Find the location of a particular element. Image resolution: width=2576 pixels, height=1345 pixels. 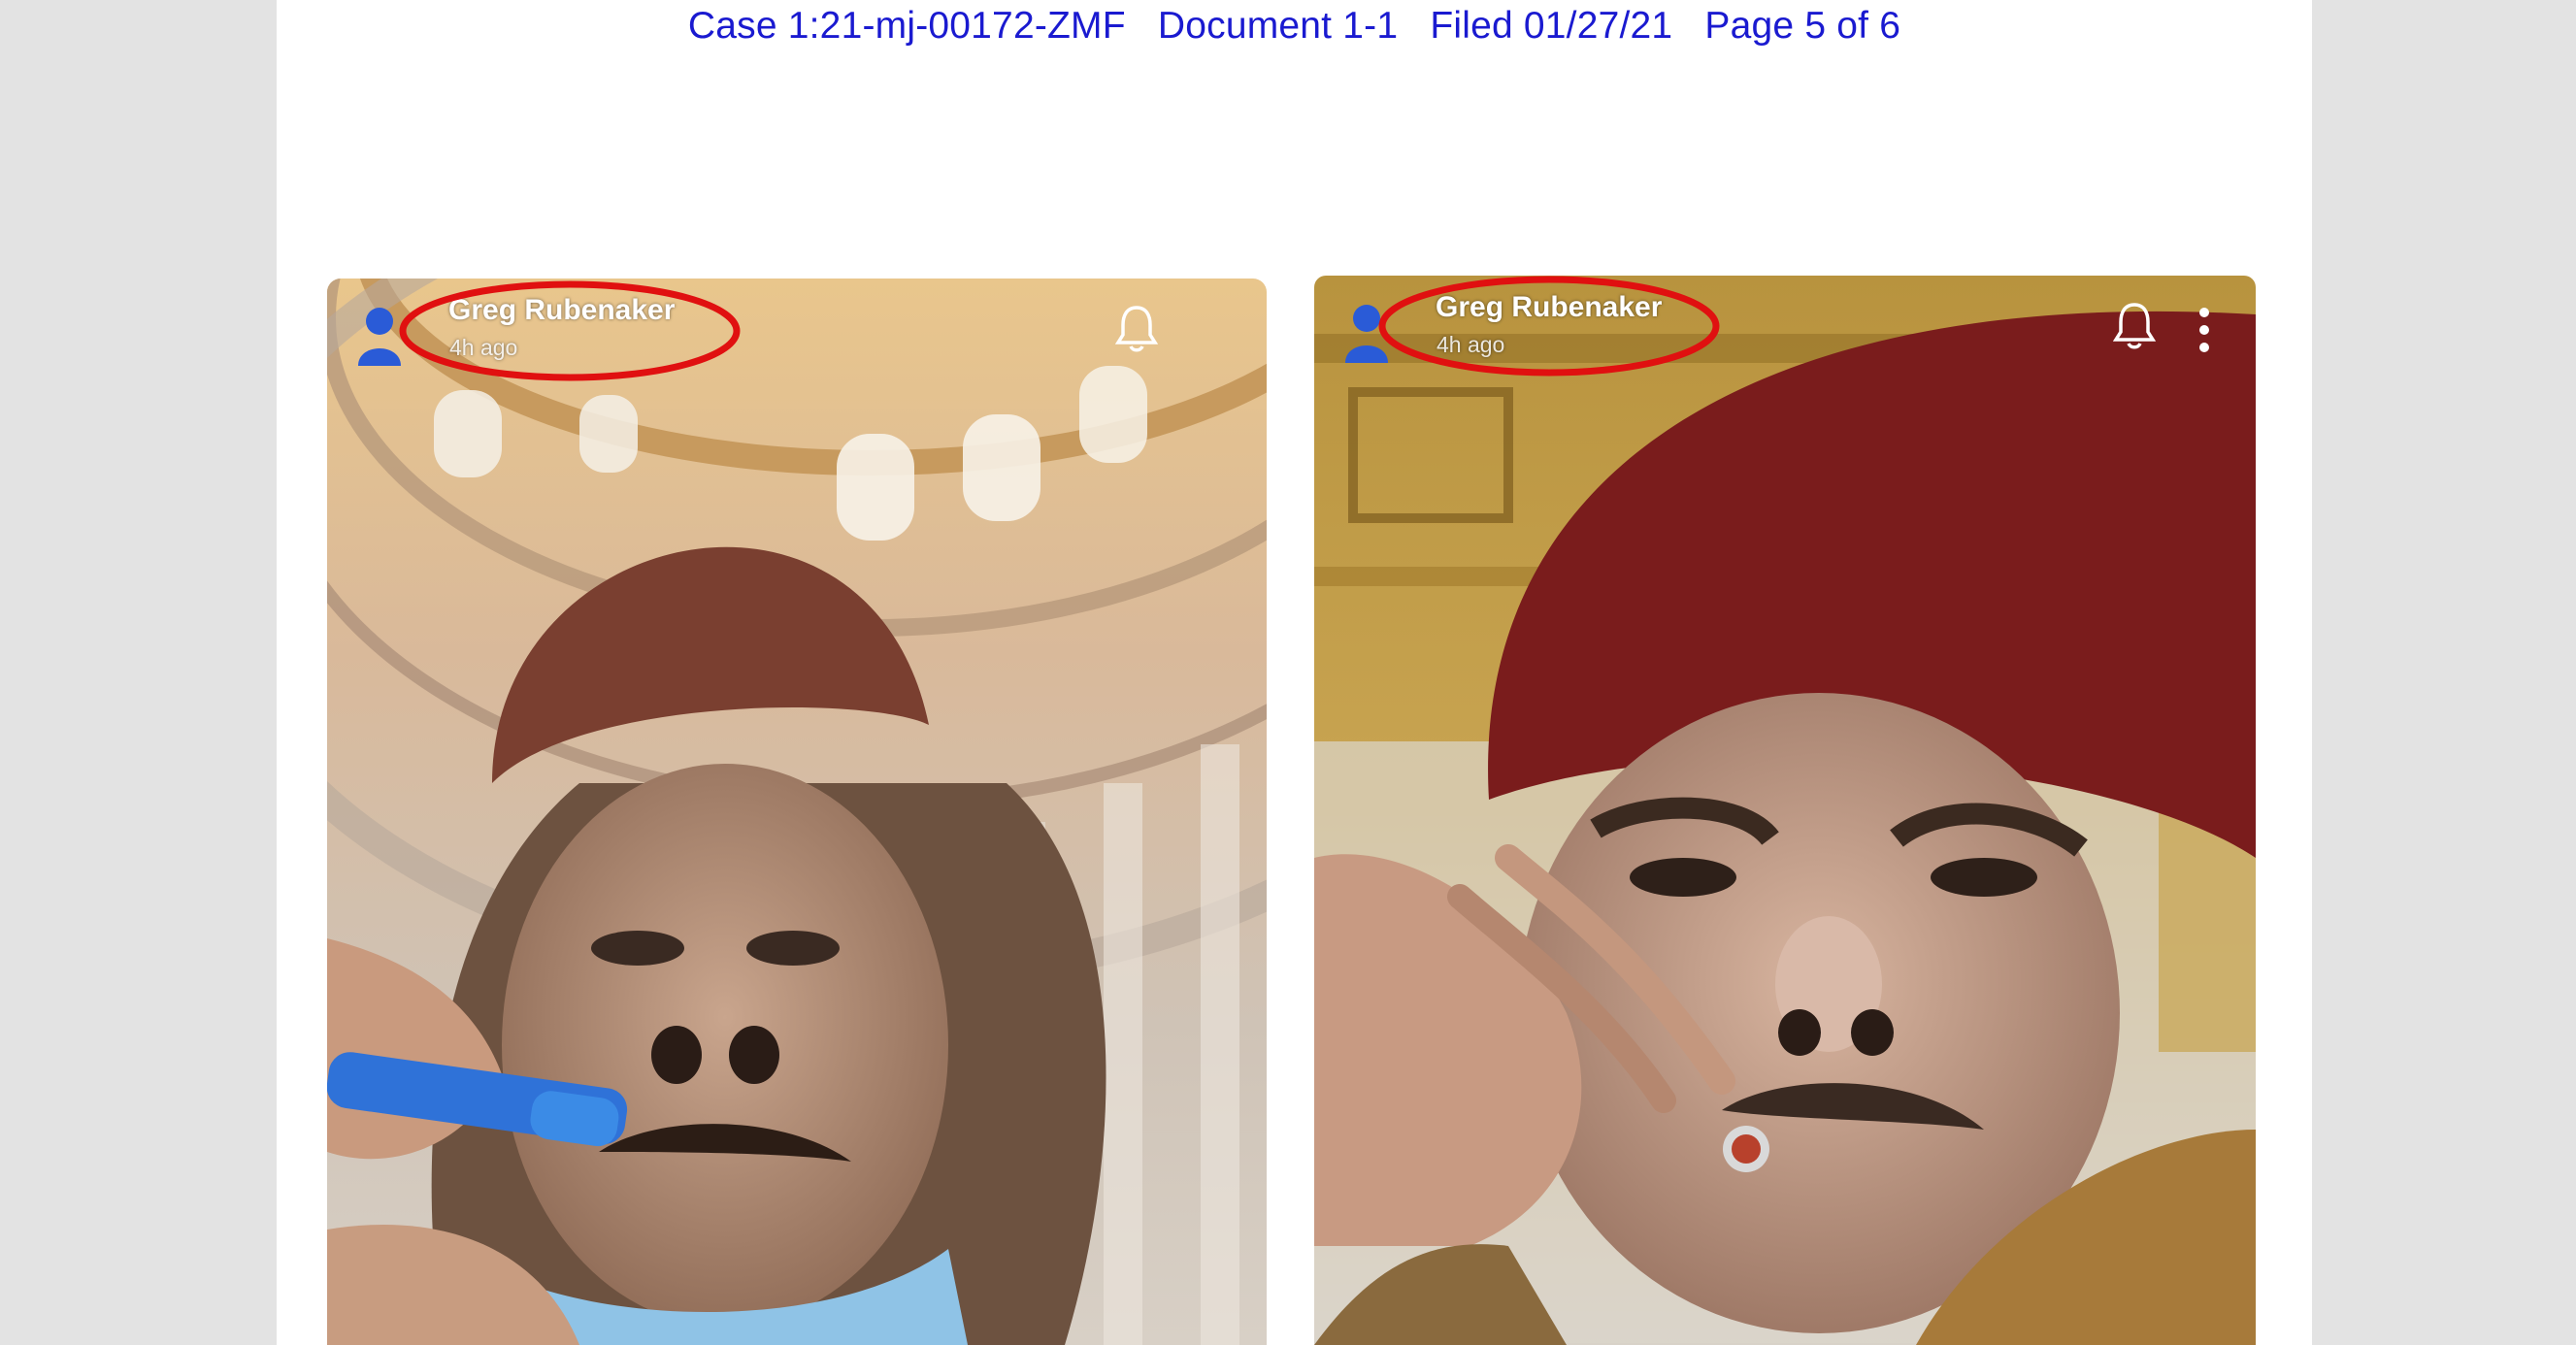

more-vertical-icon is located at coordinates (2204, 330).